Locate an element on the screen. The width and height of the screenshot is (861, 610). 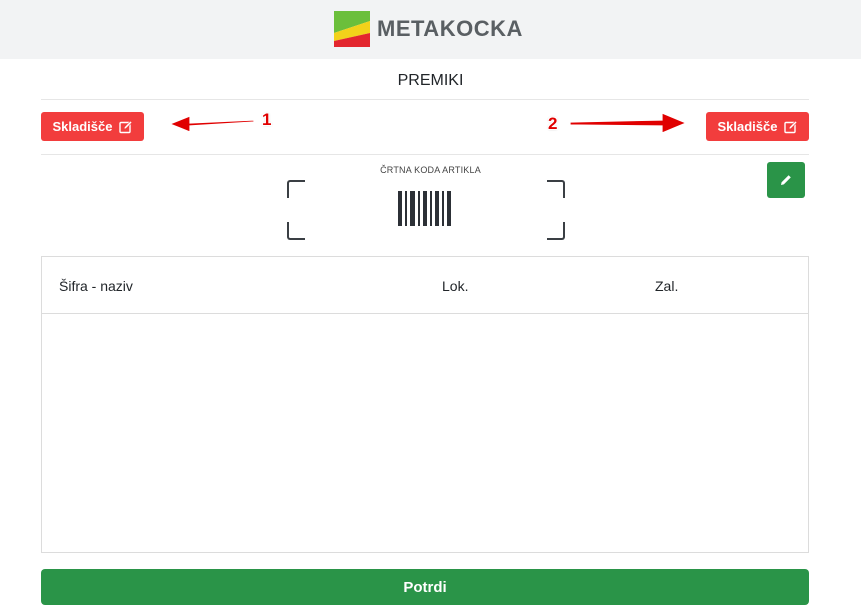
warehouse-from-label: Skladišče is located at coordinates (82, 126).